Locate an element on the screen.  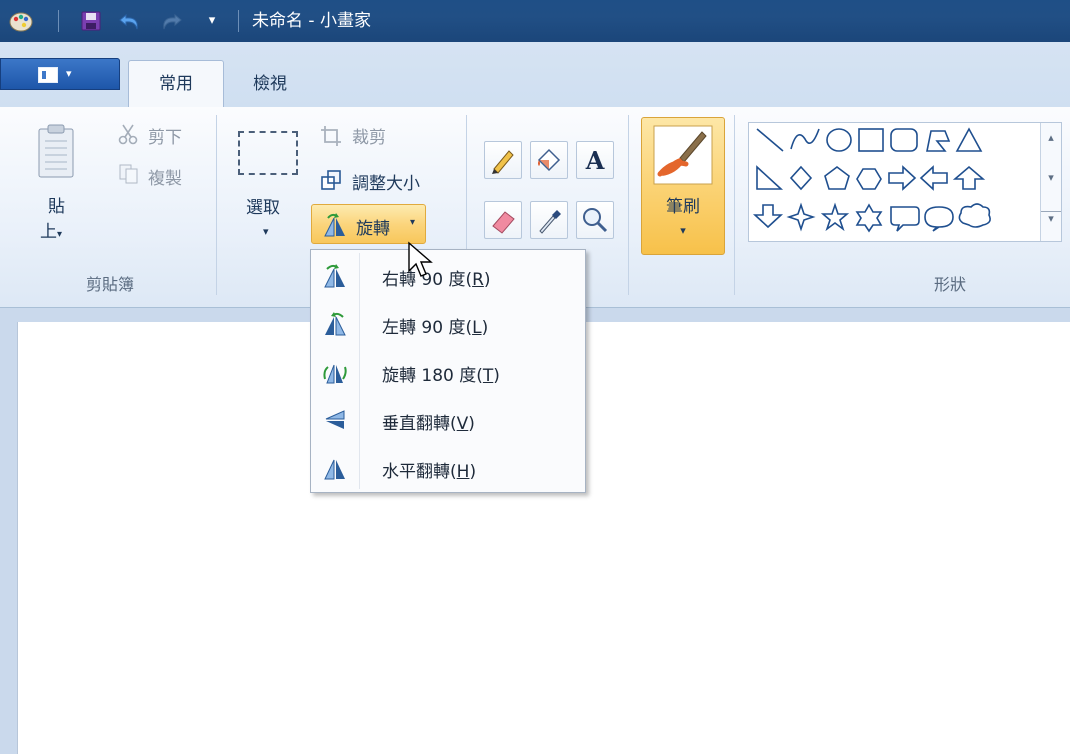
magnifier-icon is located at coordinates (595, 220).